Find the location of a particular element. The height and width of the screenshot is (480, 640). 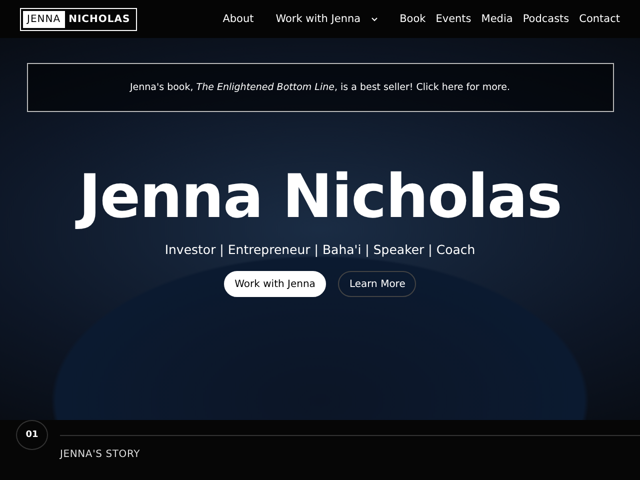

nav-link: Work with Jenna is located at coordinates (327, 19).